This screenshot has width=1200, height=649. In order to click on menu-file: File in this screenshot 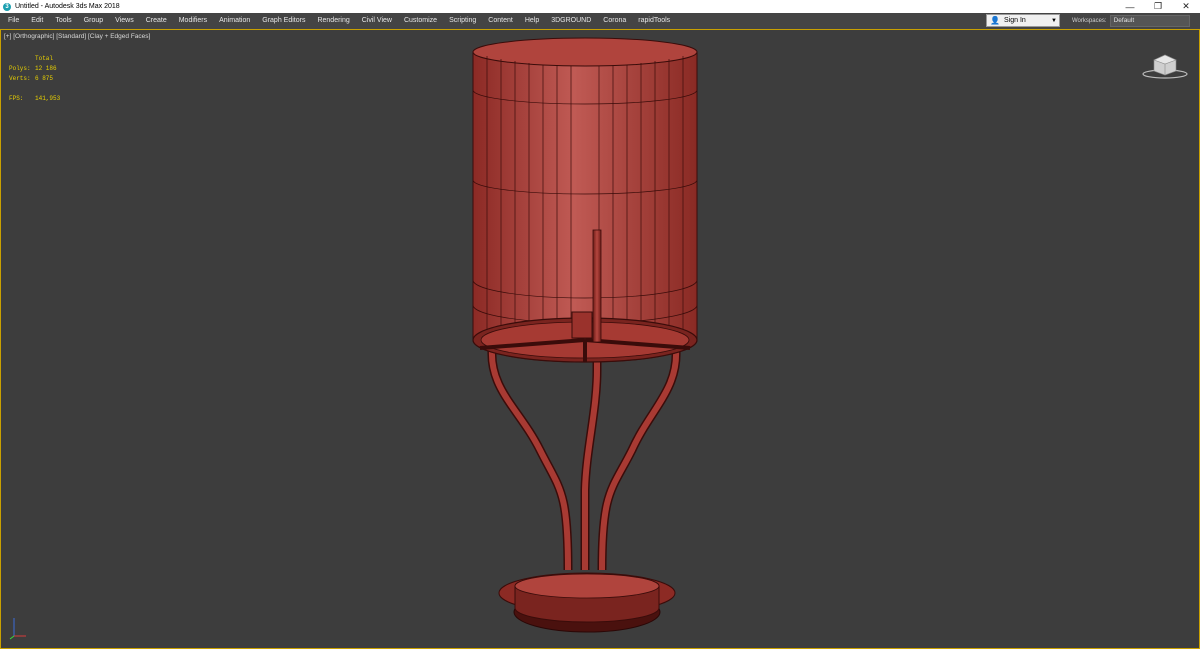, I will do `click(12, 21)`.